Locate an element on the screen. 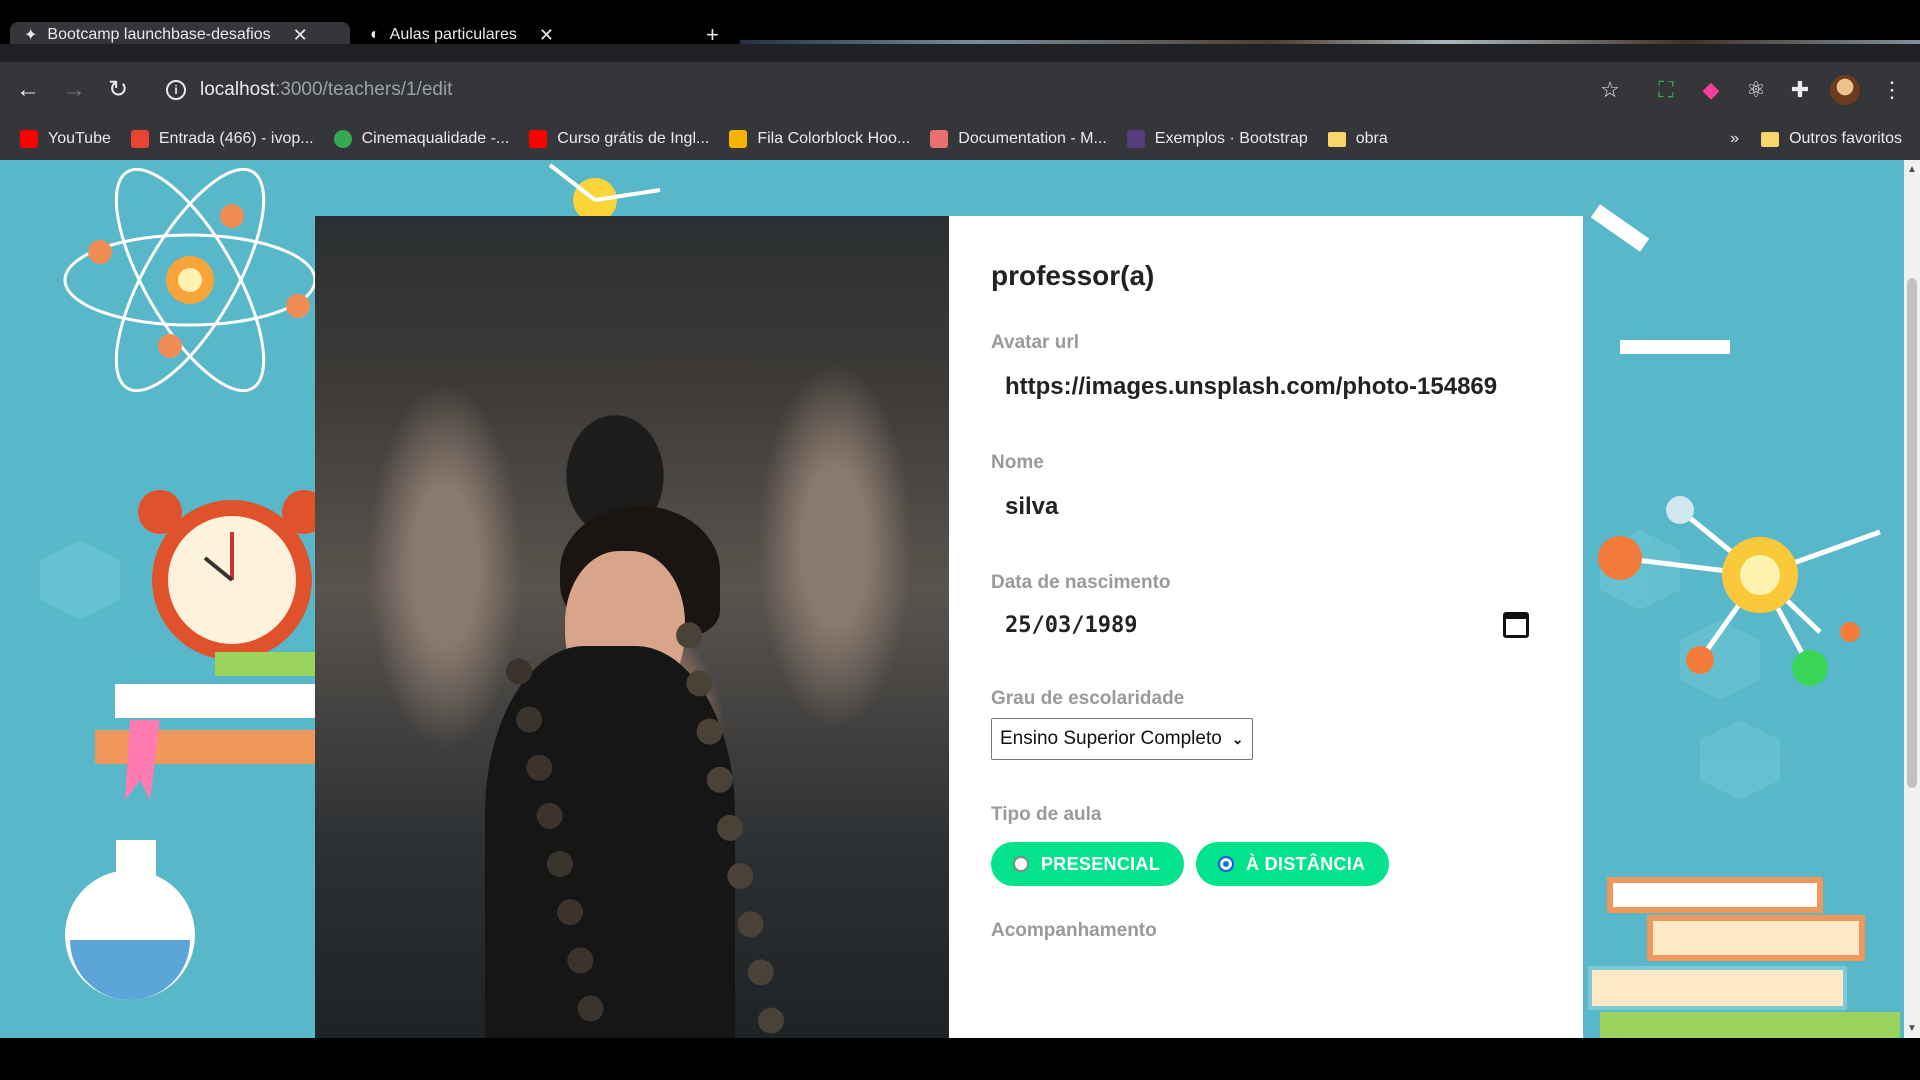 This screenshot has width=1920, height=1080. tab-bootcamp: ✦ Bootcamp launchbase-desafios ✕ is located at coordinates (180, 33).